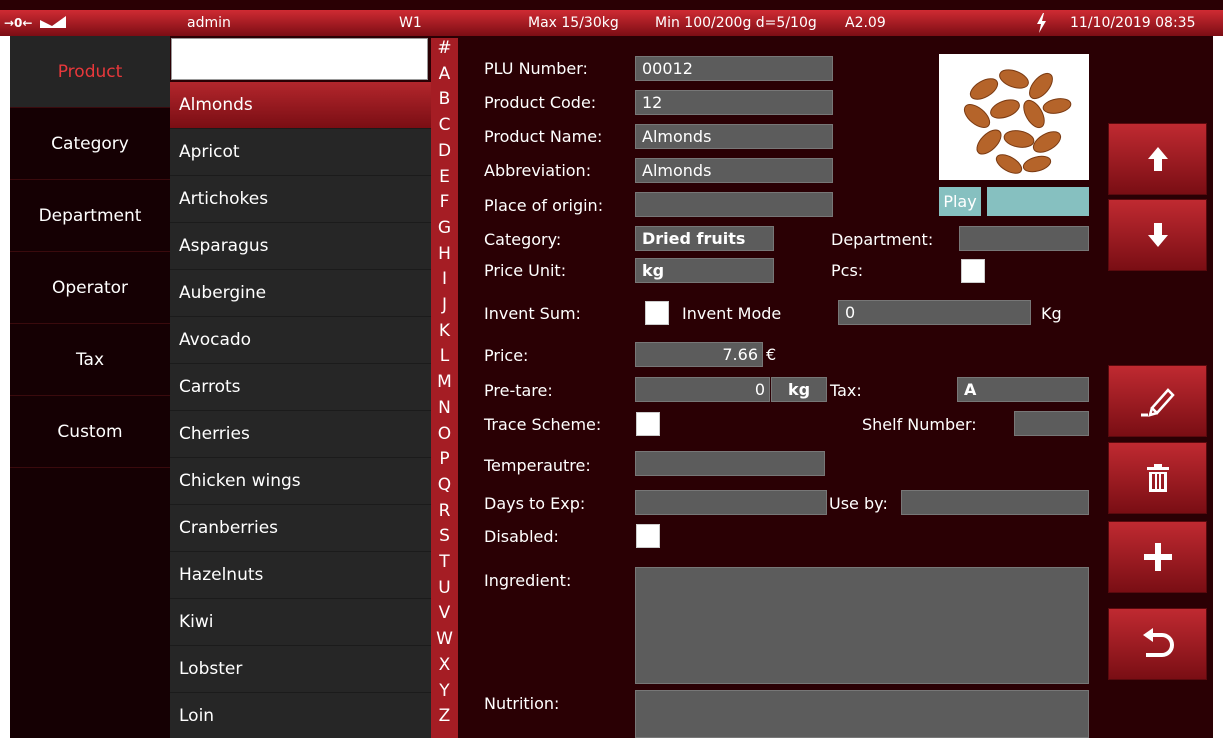  I want to click on alphabet-letter: P, so click(444, 459).